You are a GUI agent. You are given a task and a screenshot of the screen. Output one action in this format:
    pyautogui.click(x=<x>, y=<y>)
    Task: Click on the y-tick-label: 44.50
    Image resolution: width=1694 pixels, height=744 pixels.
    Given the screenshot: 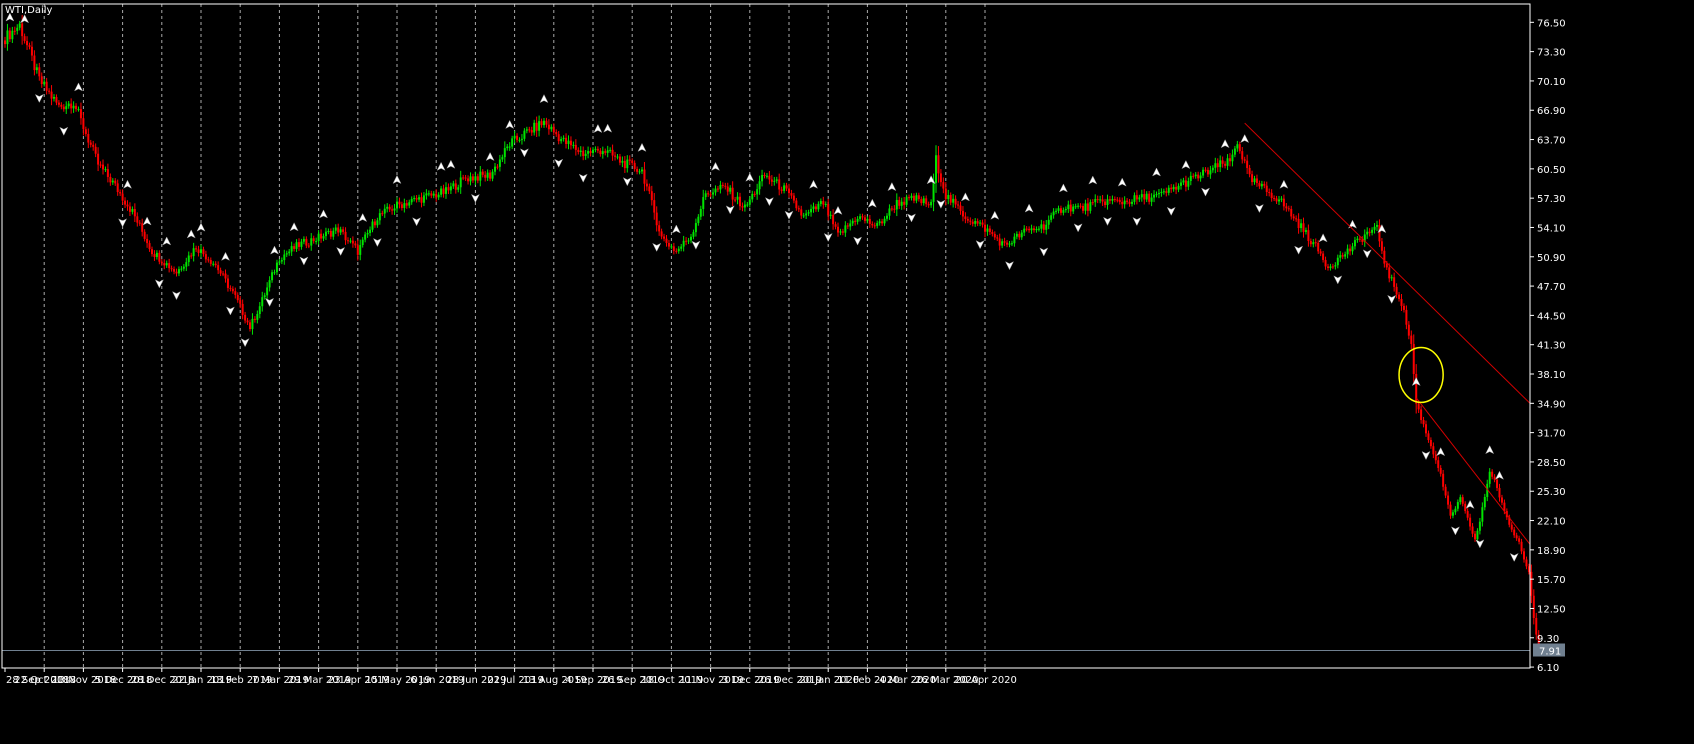 What is the action you would take?
    pyautogui.click(x=1551, y=316)
    